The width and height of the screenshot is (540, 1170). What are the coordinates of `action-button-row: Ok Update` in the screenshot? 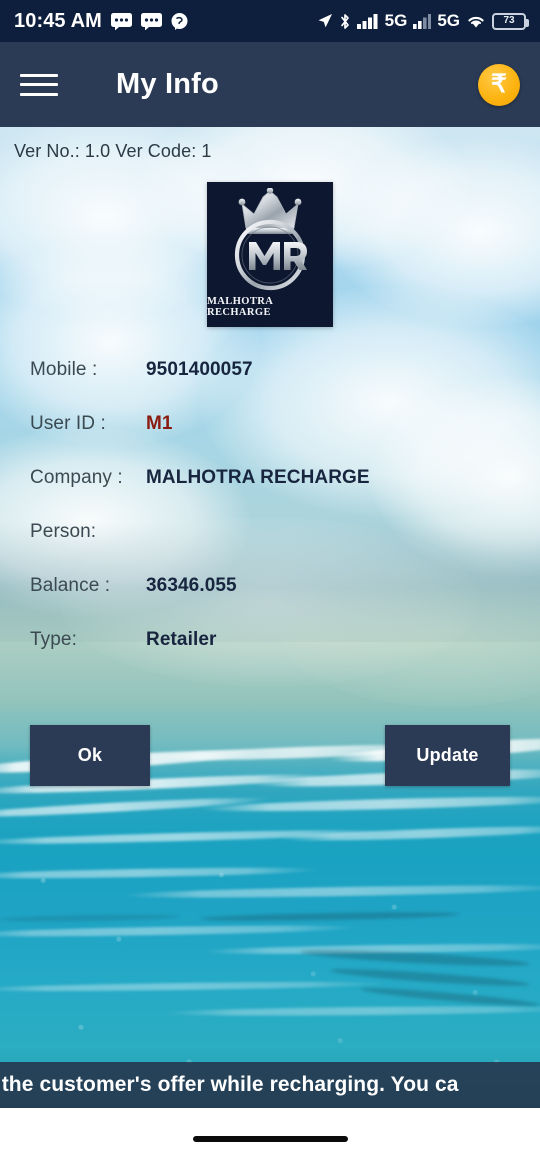 It's located at (270, 755).